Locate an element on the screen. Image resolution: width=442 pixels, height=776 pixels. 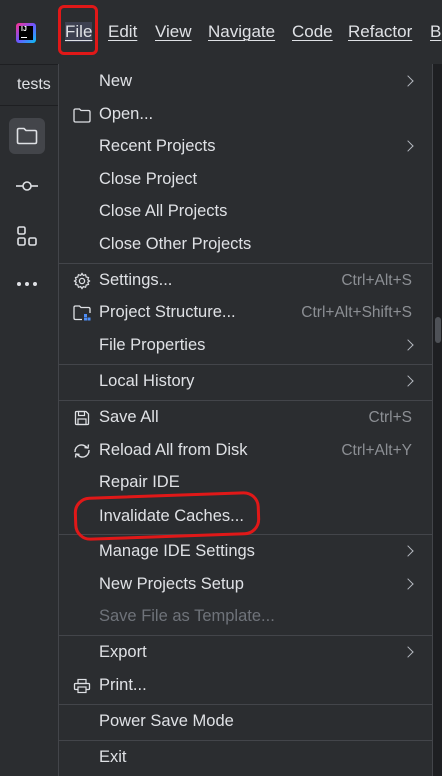
structure-tool-button is located at coordinates (27, 236).